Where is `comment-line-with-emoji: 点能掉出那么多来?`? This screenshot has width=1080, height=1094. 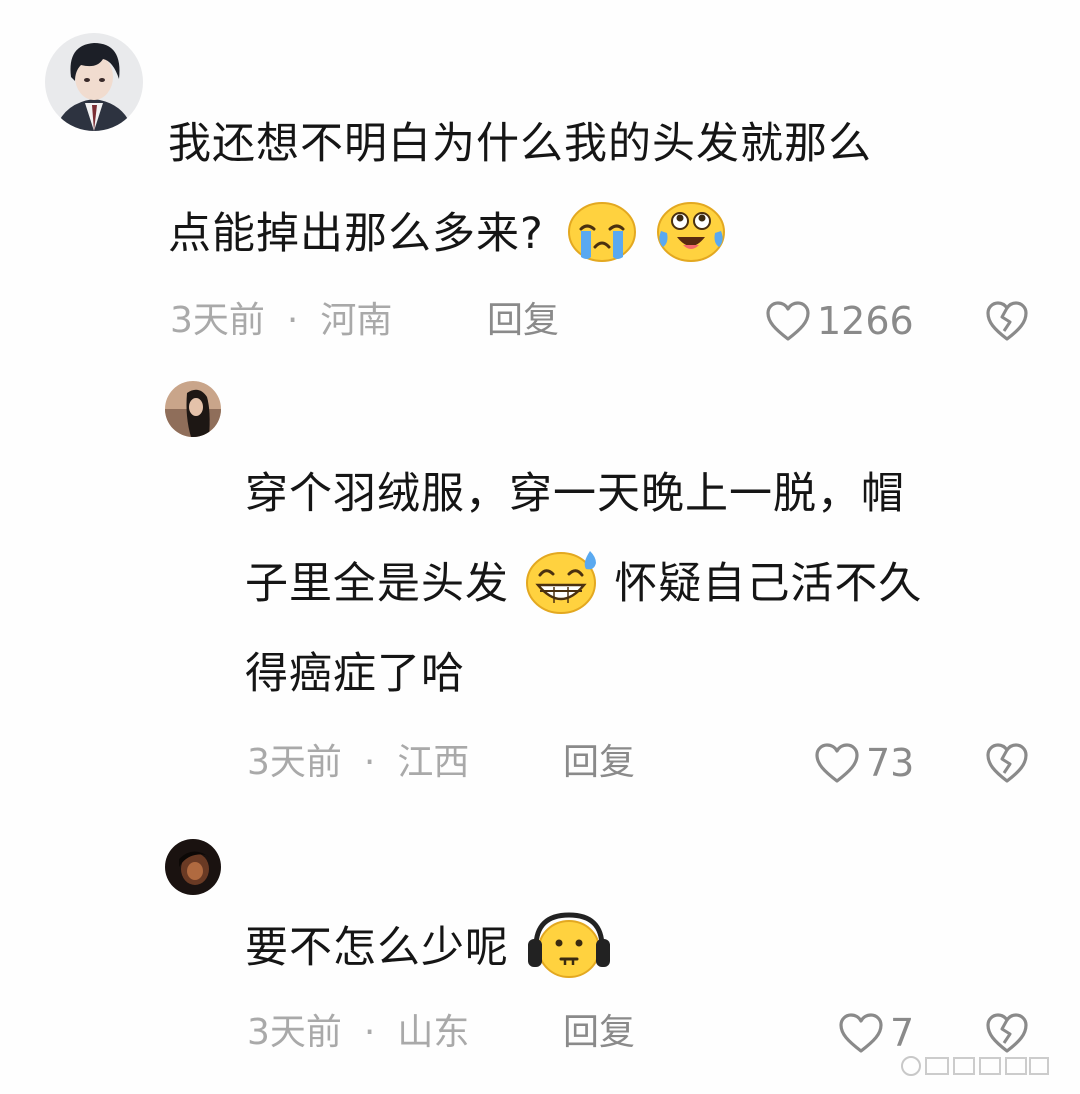
comment-line-with-emoji: 点能掉出那么多来? is located at coordinates (520, 234).